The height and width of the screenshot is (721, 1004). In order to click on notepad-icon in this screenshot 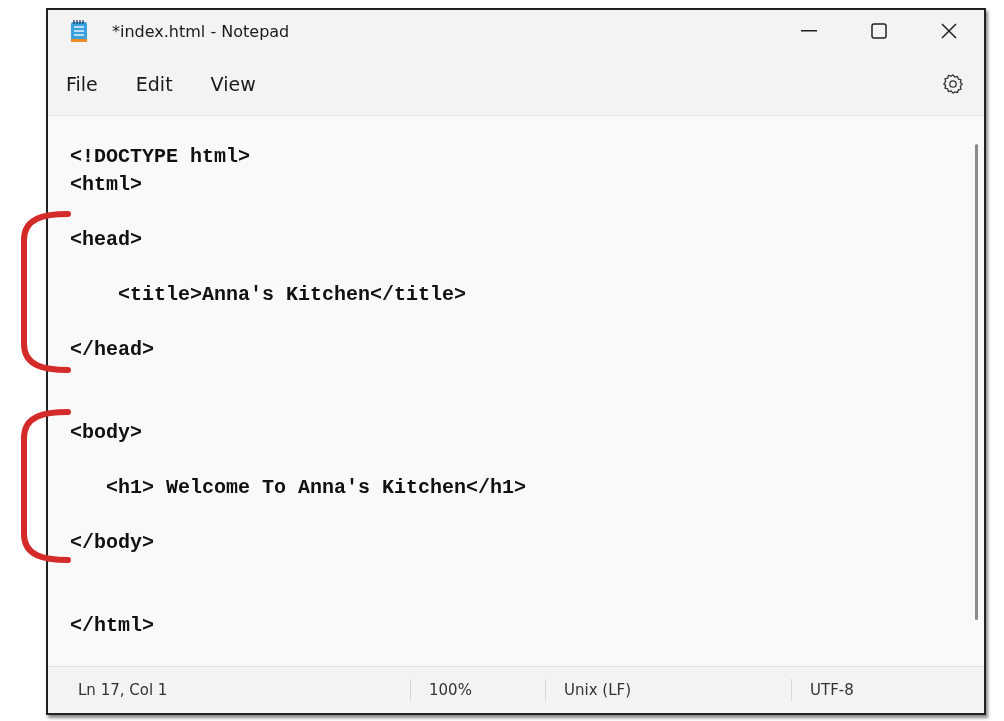, I will do `click(79, 31)`.